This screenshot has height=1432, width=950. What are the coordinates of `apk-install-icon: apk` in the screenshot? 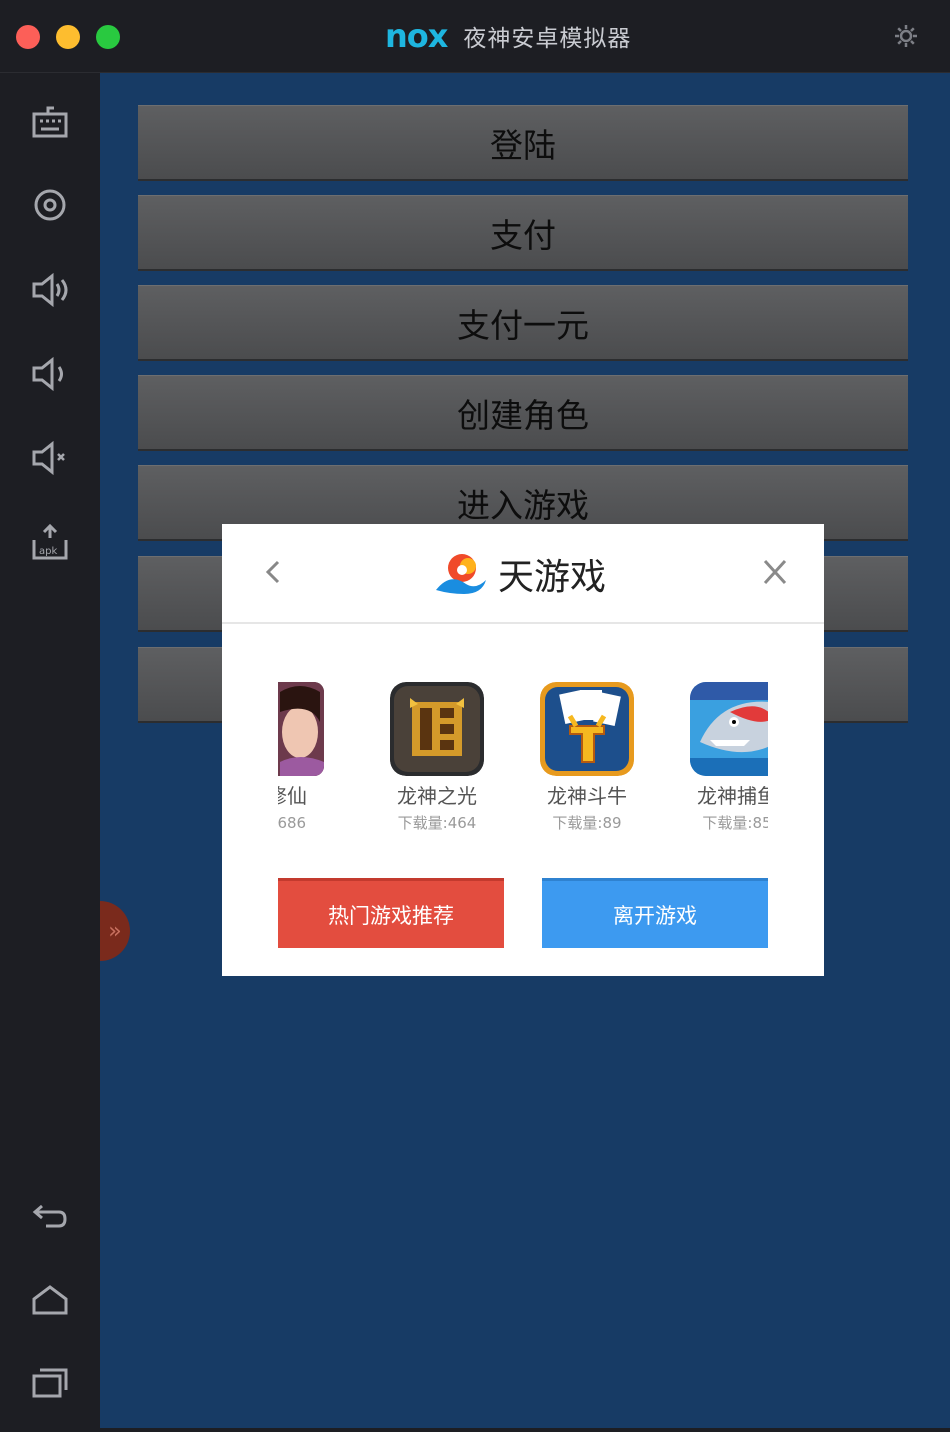 It's located at (50, 542).